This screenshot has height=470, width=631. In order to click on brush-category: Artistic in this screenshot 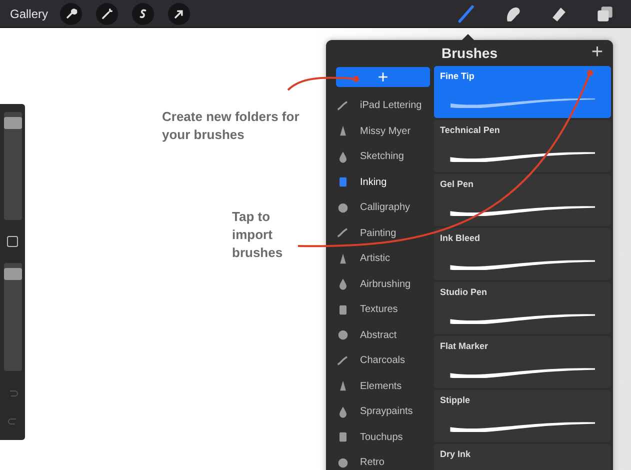, I will do `click(383, 259)`.